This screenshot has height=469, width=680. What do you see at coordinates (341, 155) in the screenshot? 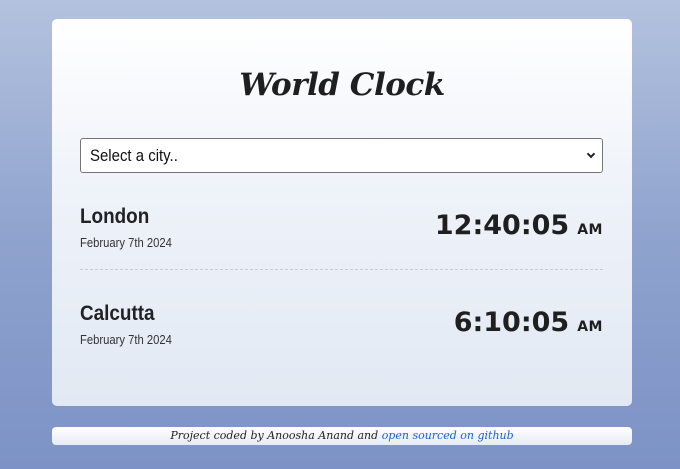
I see `city-select: Select a city..` at bounding box center [341, 155].